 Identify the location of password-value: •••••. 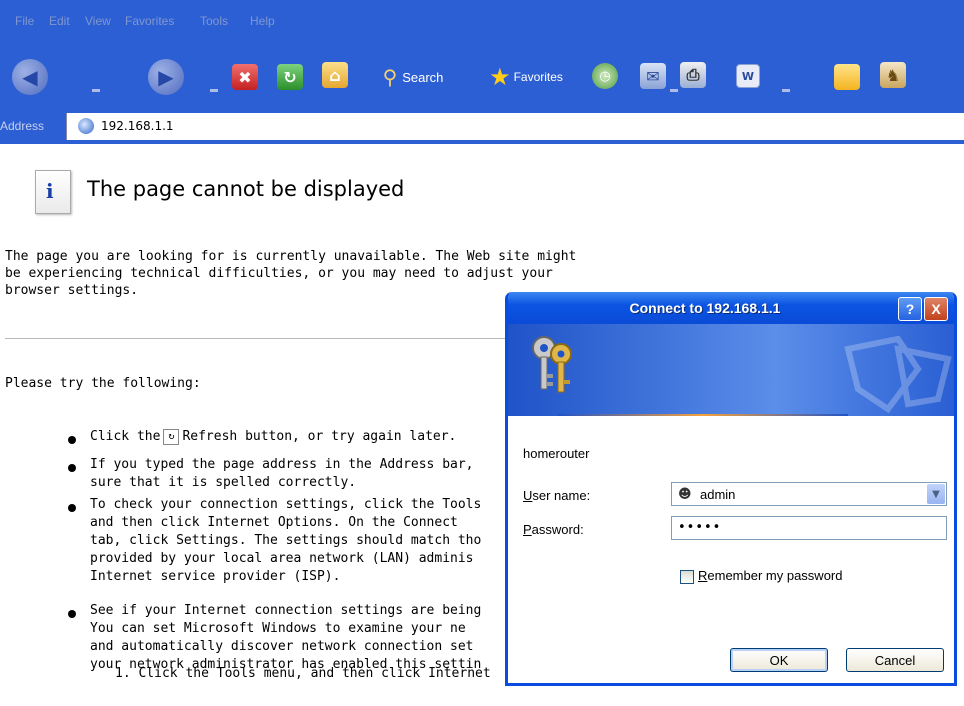
(700, 527).